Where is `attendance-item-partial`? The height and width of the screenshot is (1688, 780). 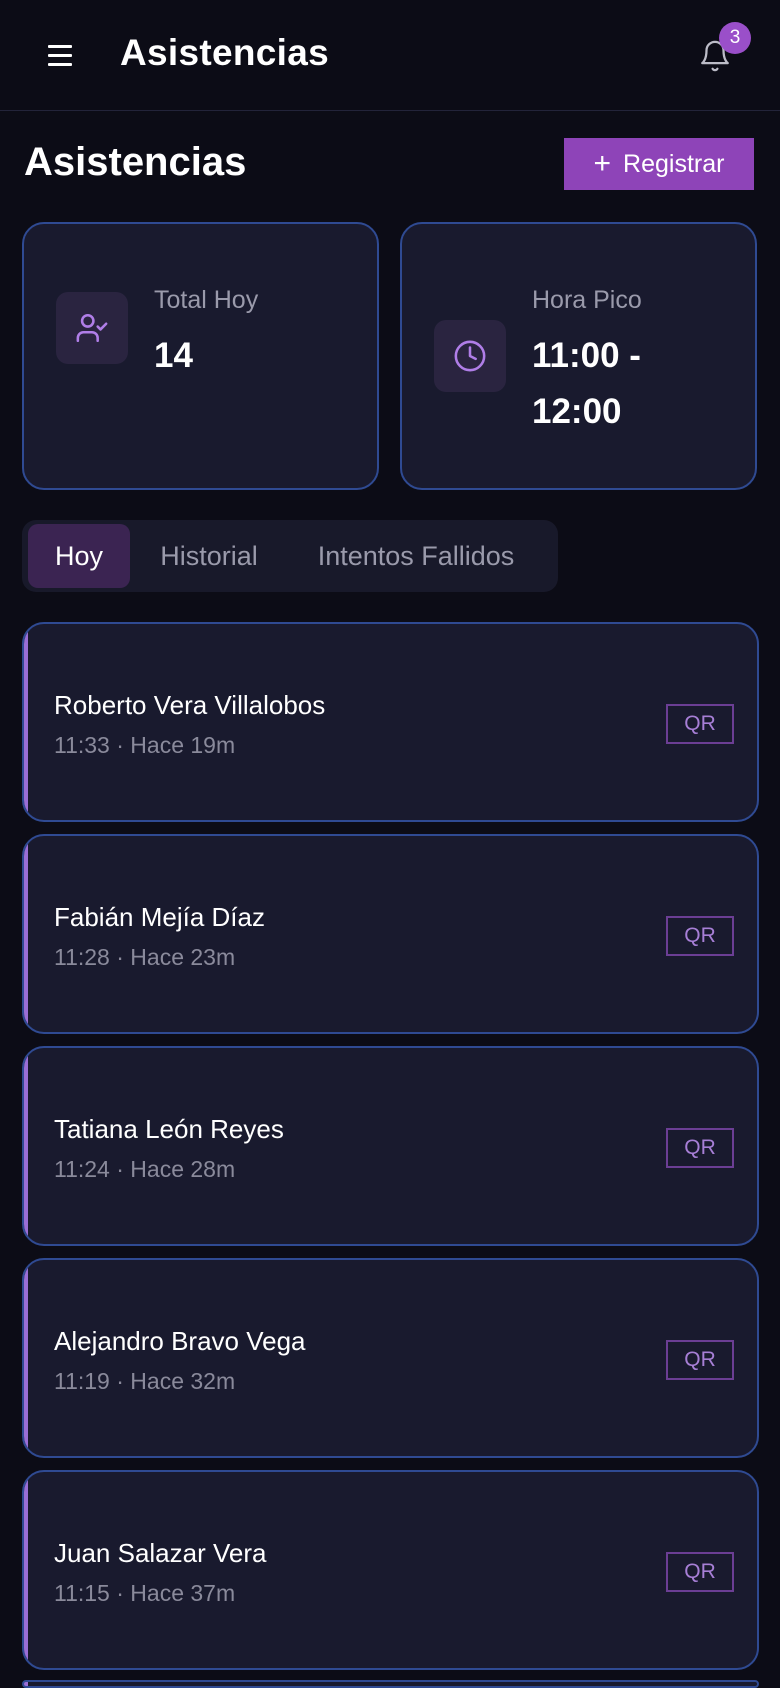 attendance-item-partial is located at coordinates (390, 1684).